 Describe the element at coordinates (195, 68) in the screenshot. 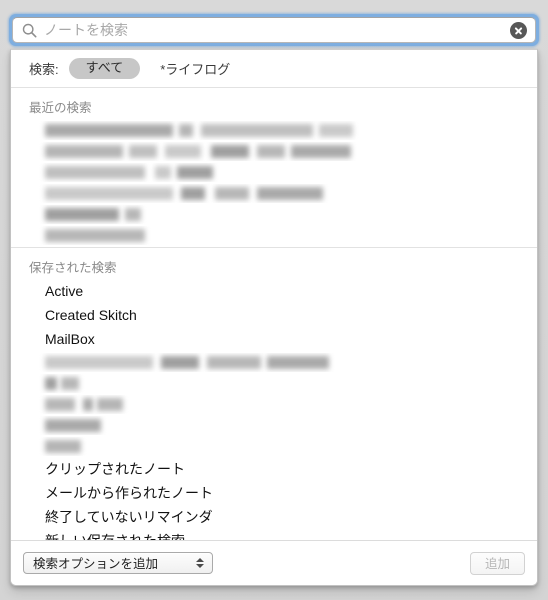

I see `scope-filter-notebook-link: *ライフログ` at that location.